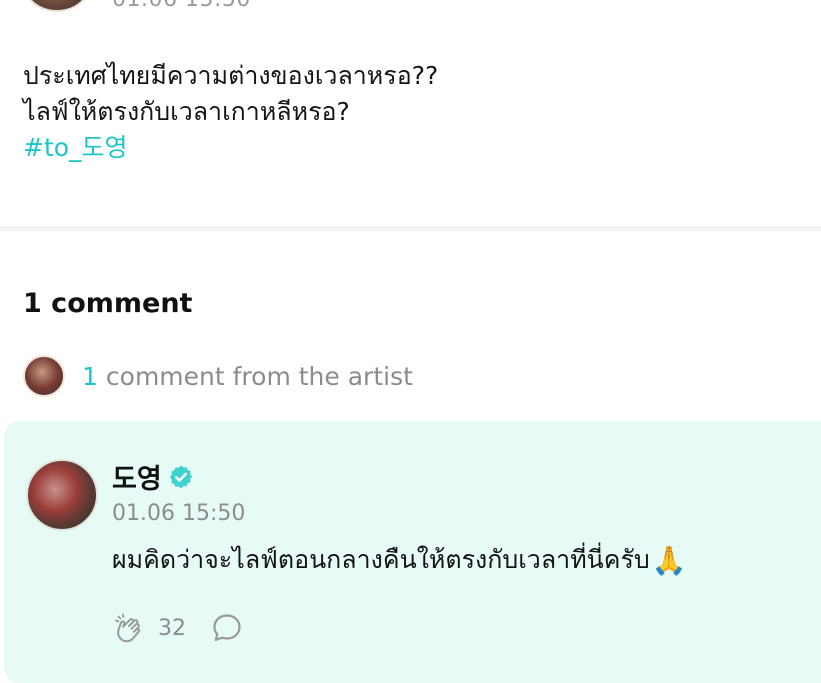 Image resolution: width=821 pixels, height=683 pixels. What do you see at coordinates (227, 628) in the screenshot?
I see `speech-bubble-icon` at bounding box center [227, 628].